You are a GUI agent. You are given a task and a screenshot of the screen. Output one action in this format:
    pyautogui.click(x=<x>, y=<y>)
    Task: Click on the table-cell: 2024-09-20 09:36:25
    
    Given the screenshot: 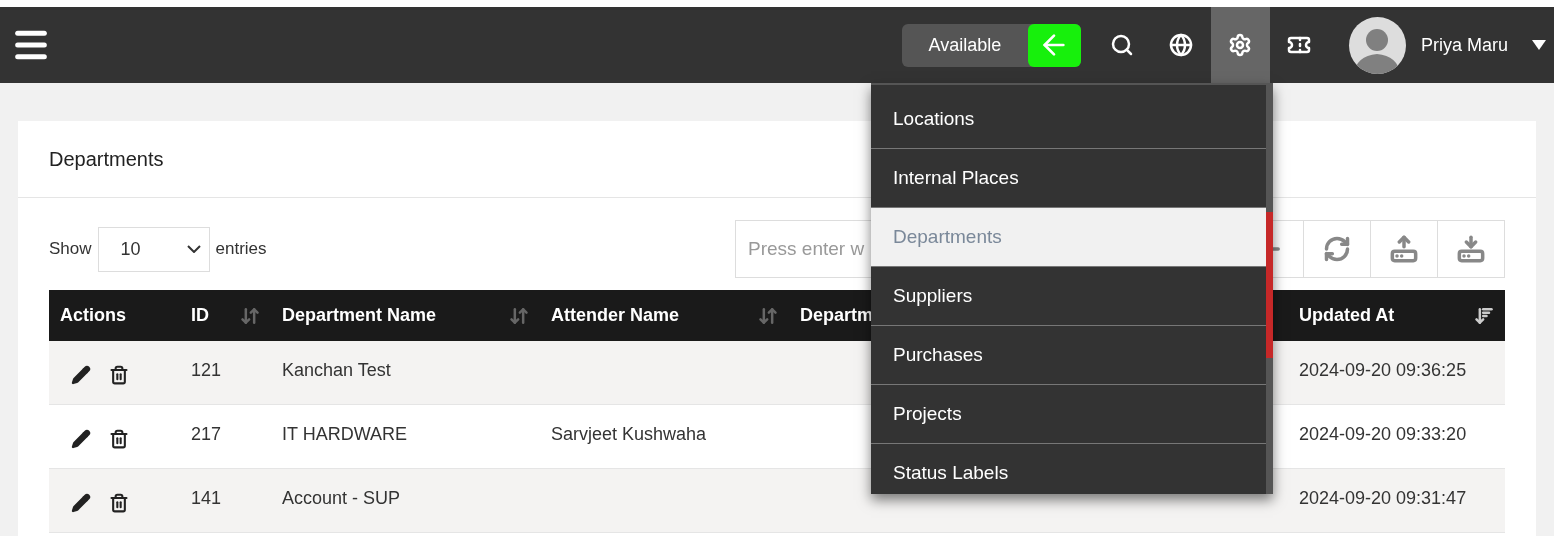 What is the action you would take?
    pyautogui.click(x=1383, y=370)
    